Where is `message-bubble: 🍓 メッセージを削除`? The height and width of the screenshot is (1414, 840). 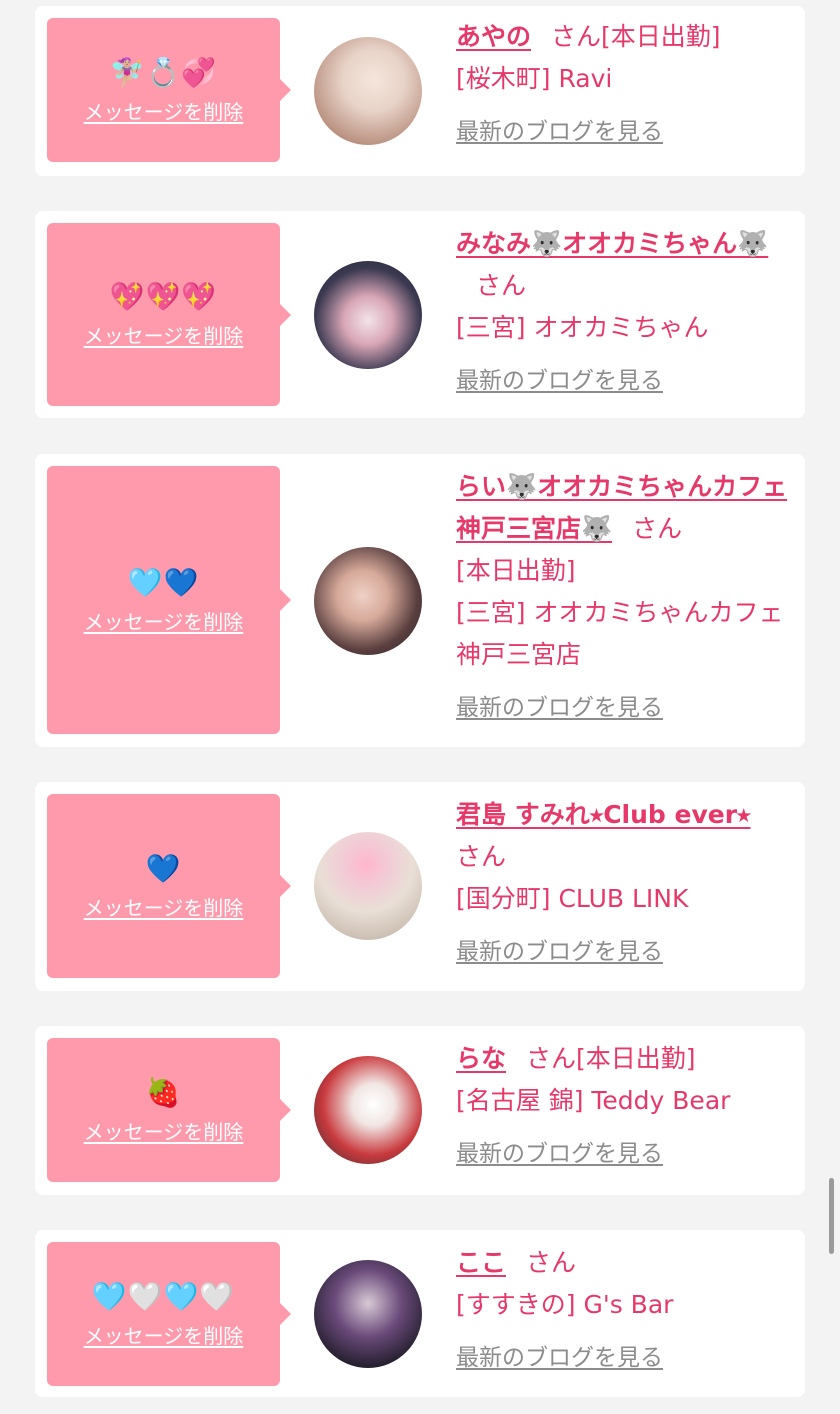 message-bubble: 🍓 メッセージを削除 is located at coordinates (169, 1110).